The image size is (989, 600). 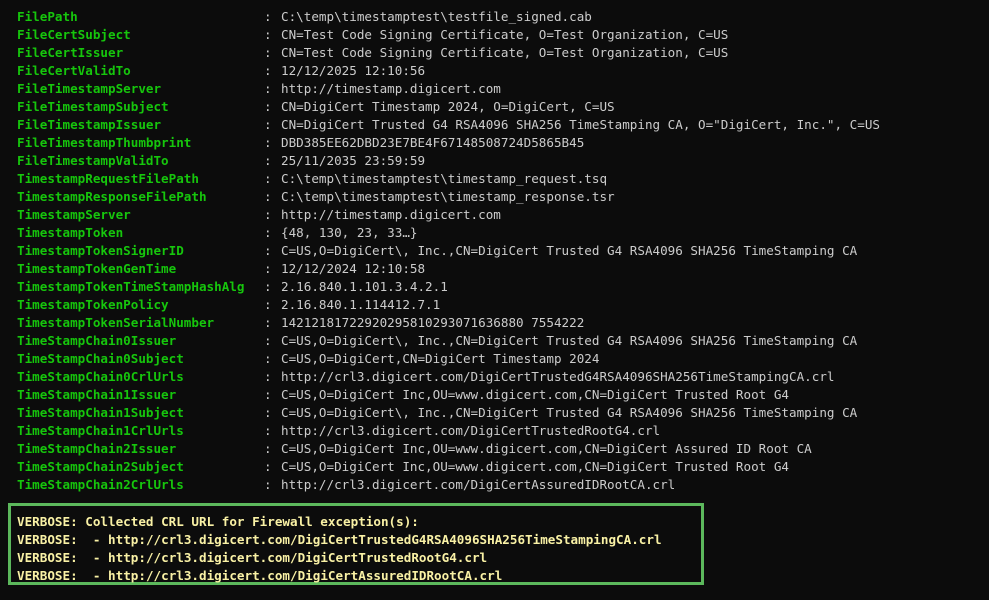 What do you see at coordinates (74, 214) in the screenshot?
I see `property-name: TimestampServer` at bounding box center [74, 214].